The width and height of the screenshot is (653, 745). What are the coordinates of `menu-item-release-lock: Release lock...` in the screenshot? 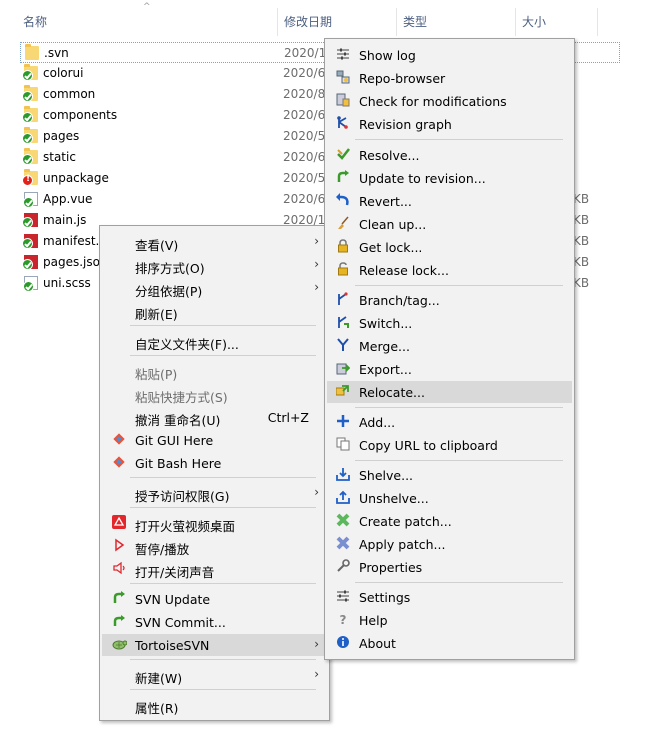 It's located at (449, 270).